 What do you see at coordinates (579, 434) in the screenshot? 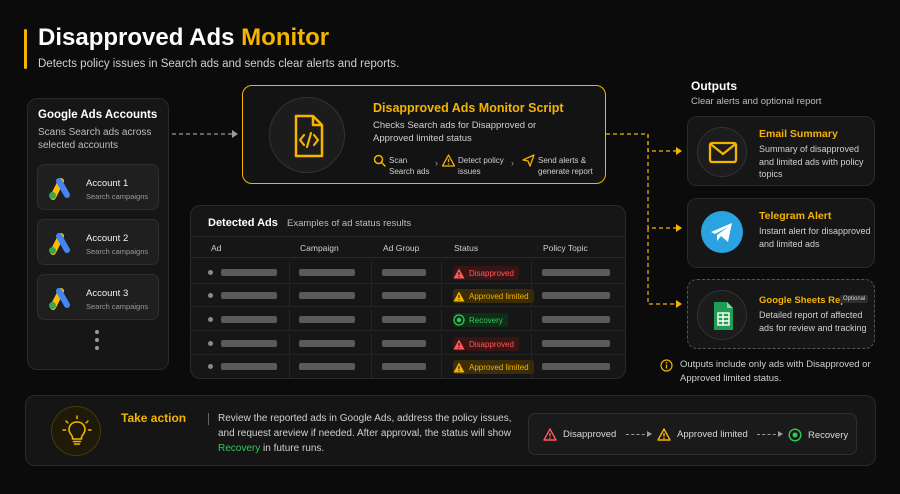
I see `flow-disapproved: Disapproved` at bounding box center [579, 434].